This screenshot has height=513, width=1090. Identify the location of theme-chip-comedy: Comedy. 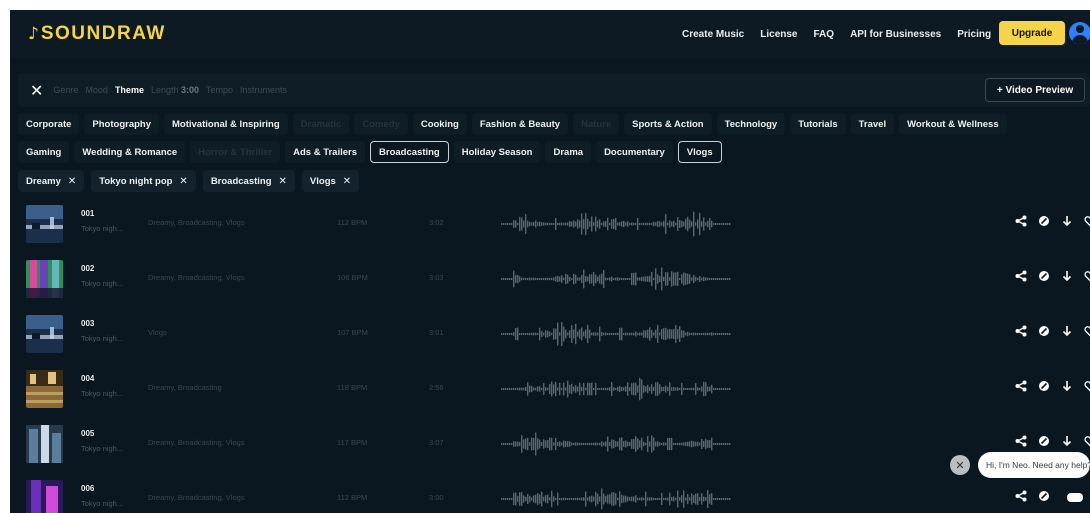
(381, 124).